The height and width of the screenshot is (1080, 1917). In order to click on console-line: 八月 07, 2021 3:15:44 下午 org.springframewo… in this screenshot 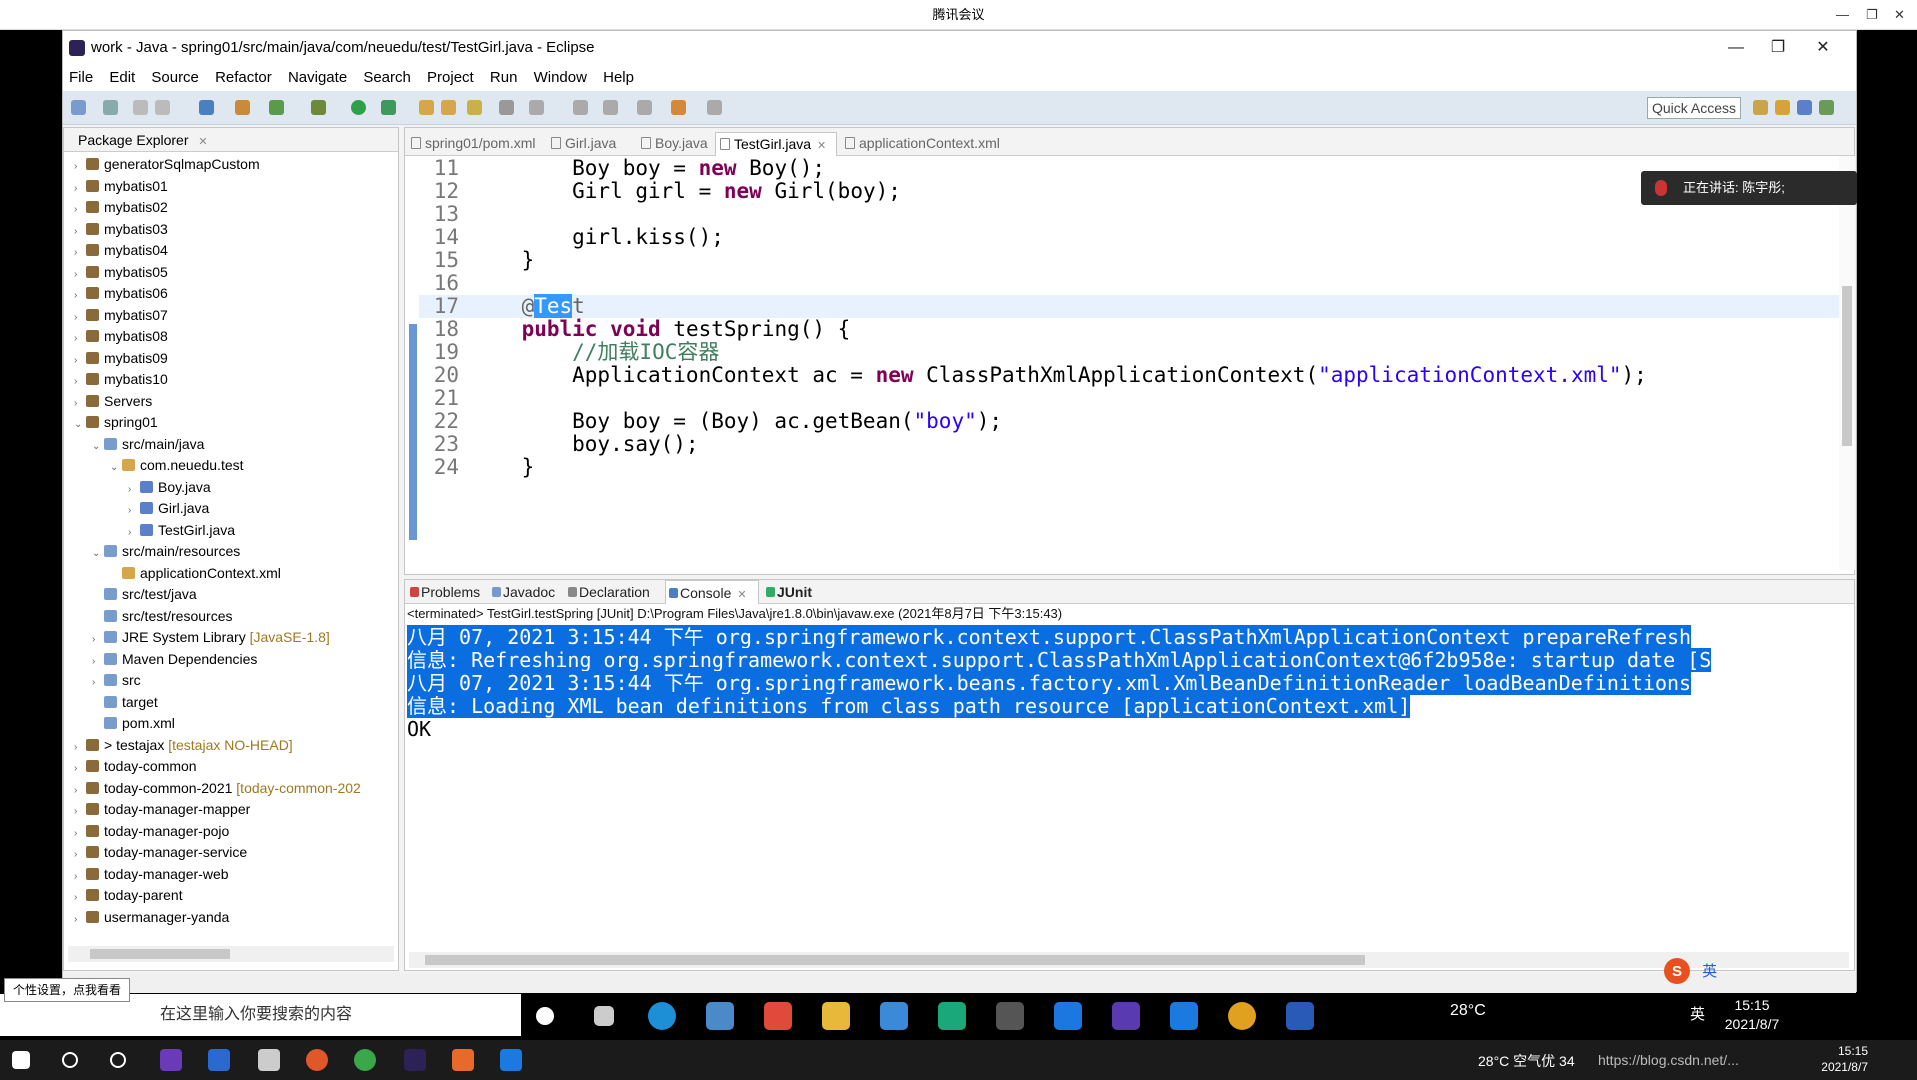, I will do `click(1049, 637)`.